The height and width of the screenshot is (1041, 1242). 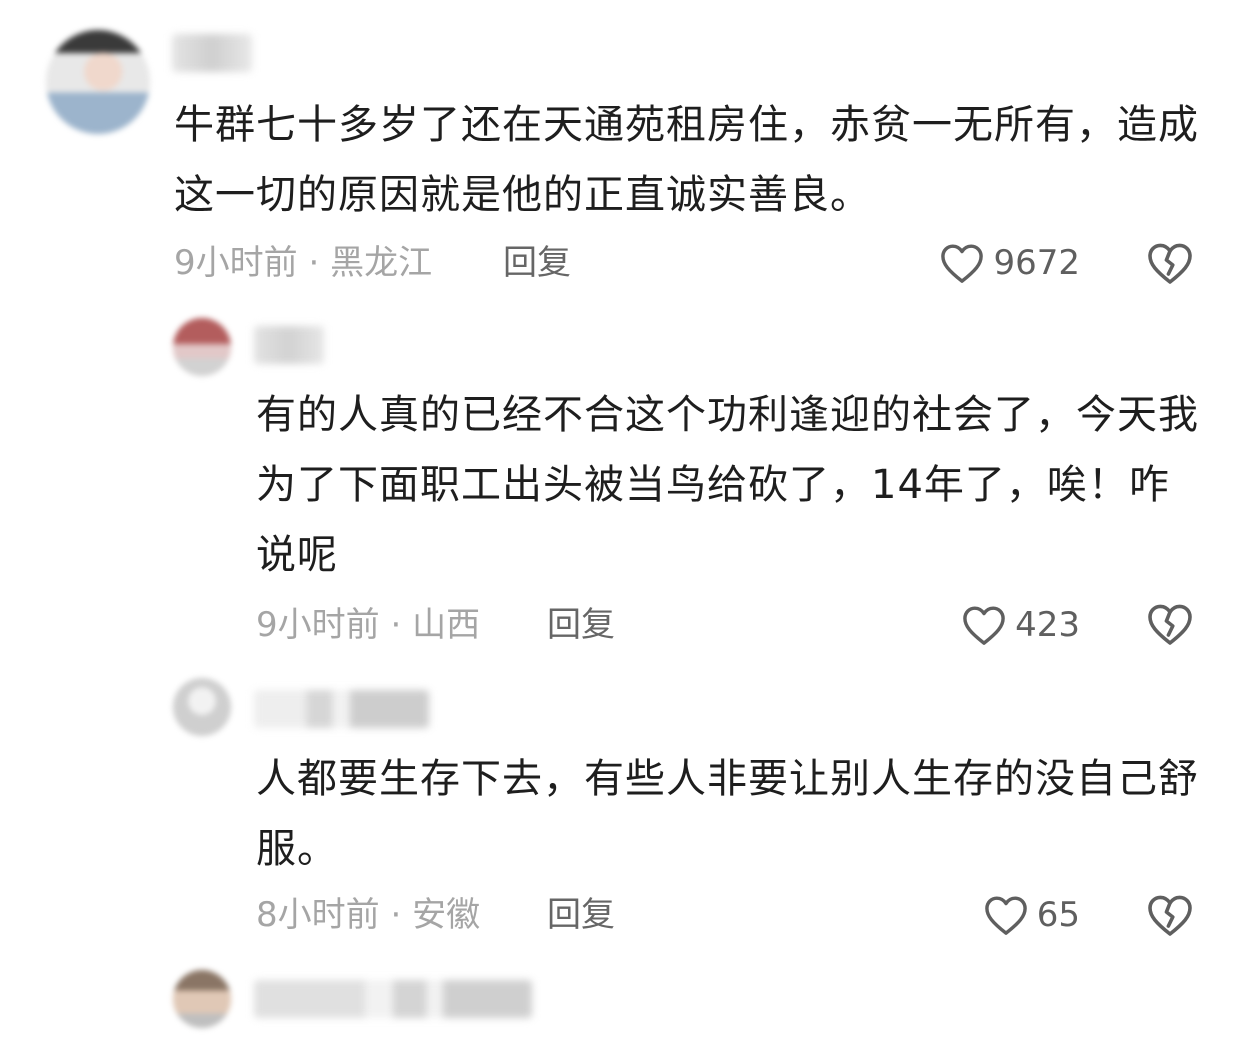 I want to click on comment-location: 安徽, so click(x=446, y=915).